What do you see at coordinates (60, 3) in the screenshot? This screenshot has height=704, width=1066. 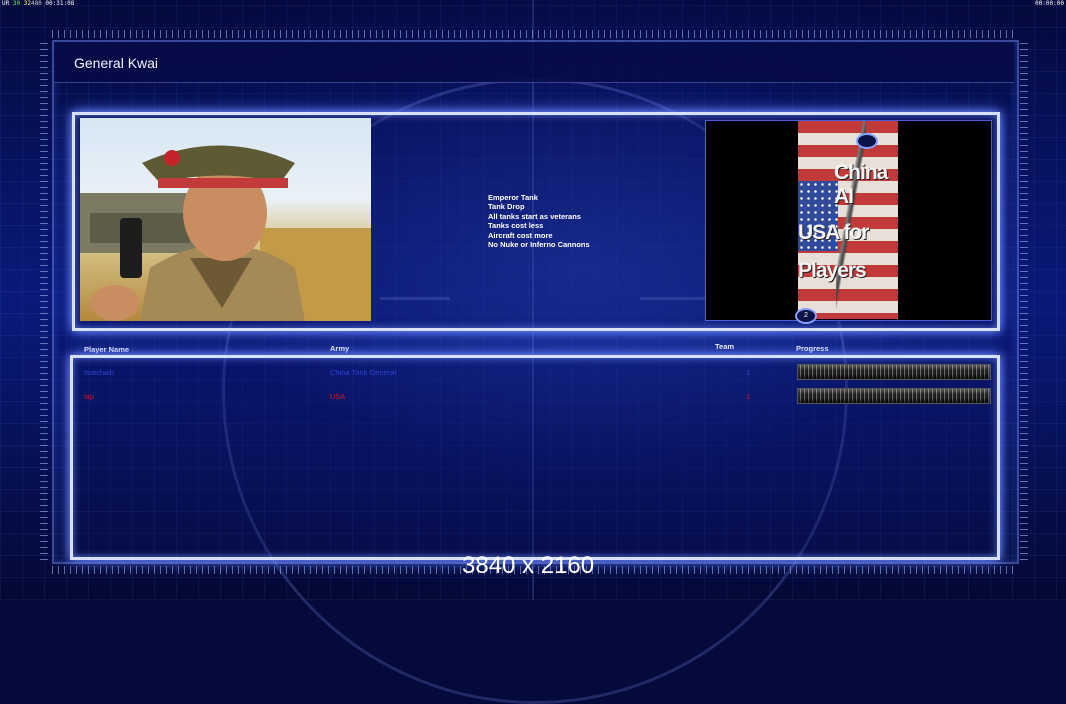 I see `hud-clock: 00:31:08` at bounding box center [60, 3].